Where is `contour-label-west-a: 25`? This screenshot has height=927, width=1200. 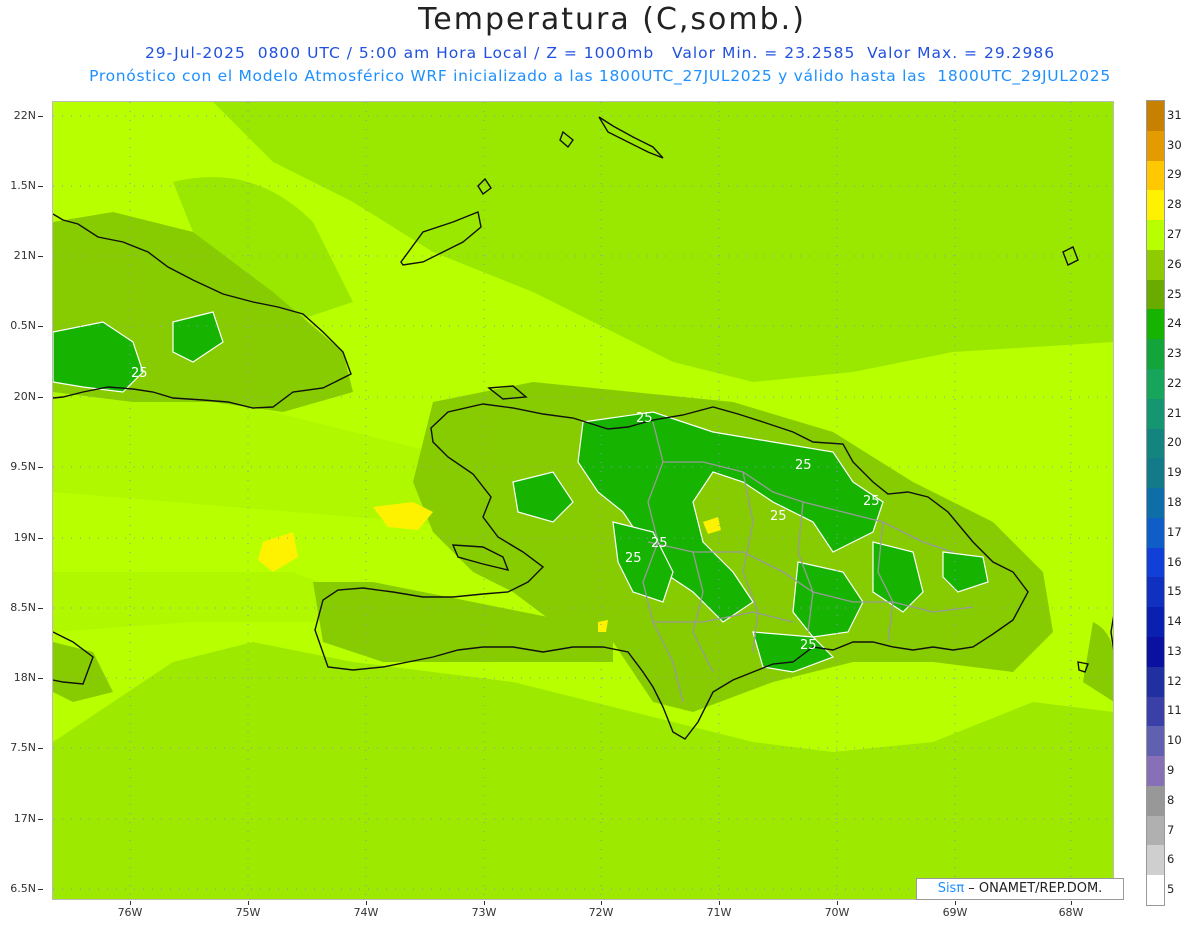 contour-label-west-a: 25 is located at coordinates (659, 543).